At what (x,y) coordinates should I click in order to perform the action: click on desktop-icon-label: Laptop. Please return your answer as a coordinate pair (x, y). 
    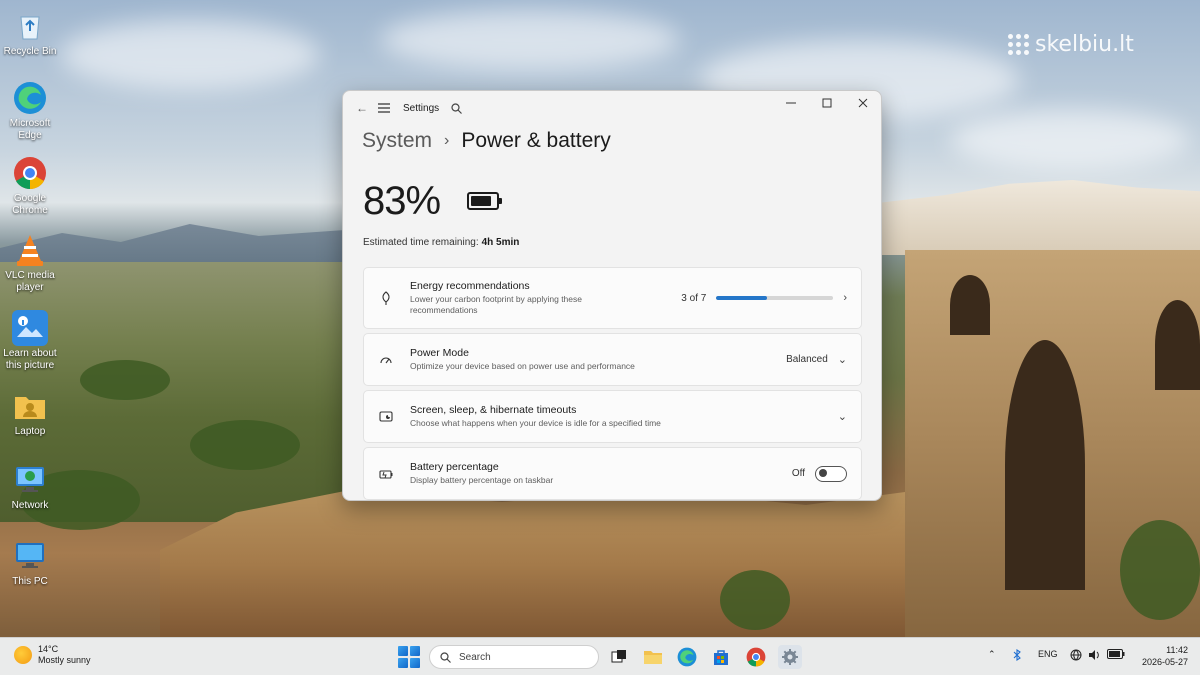
    Looking at the image, I should click on (30, 431).